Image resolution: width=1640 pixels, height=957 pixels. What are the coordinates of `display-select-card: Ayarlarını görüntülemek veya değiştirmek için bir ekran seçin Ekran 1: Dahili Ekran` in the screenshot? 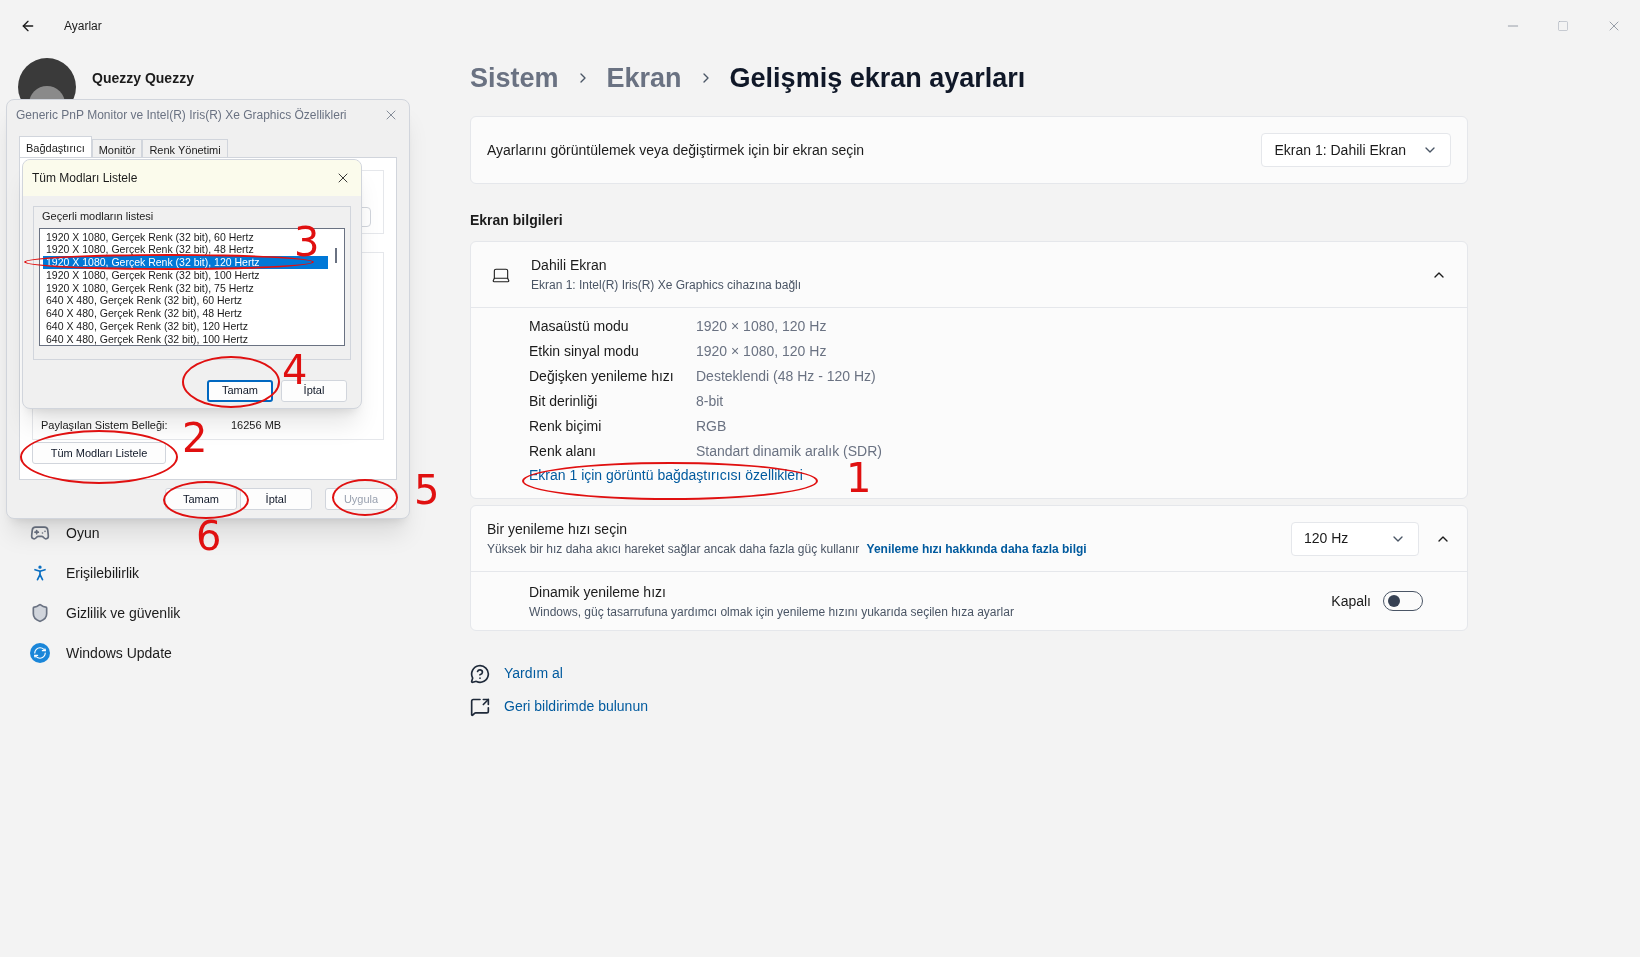 It's located at (969, 150).